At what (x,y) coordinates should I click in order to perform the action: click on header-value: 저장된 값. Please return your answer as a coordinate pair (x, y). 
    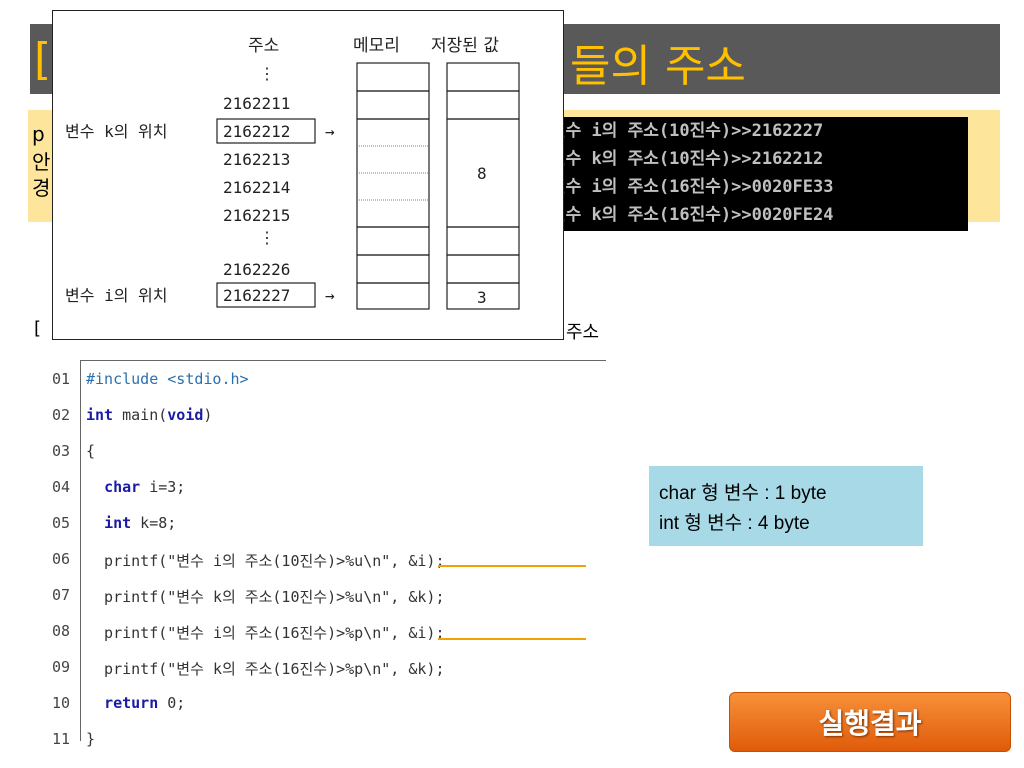
    Looking at the image, I should click on (465, 46).